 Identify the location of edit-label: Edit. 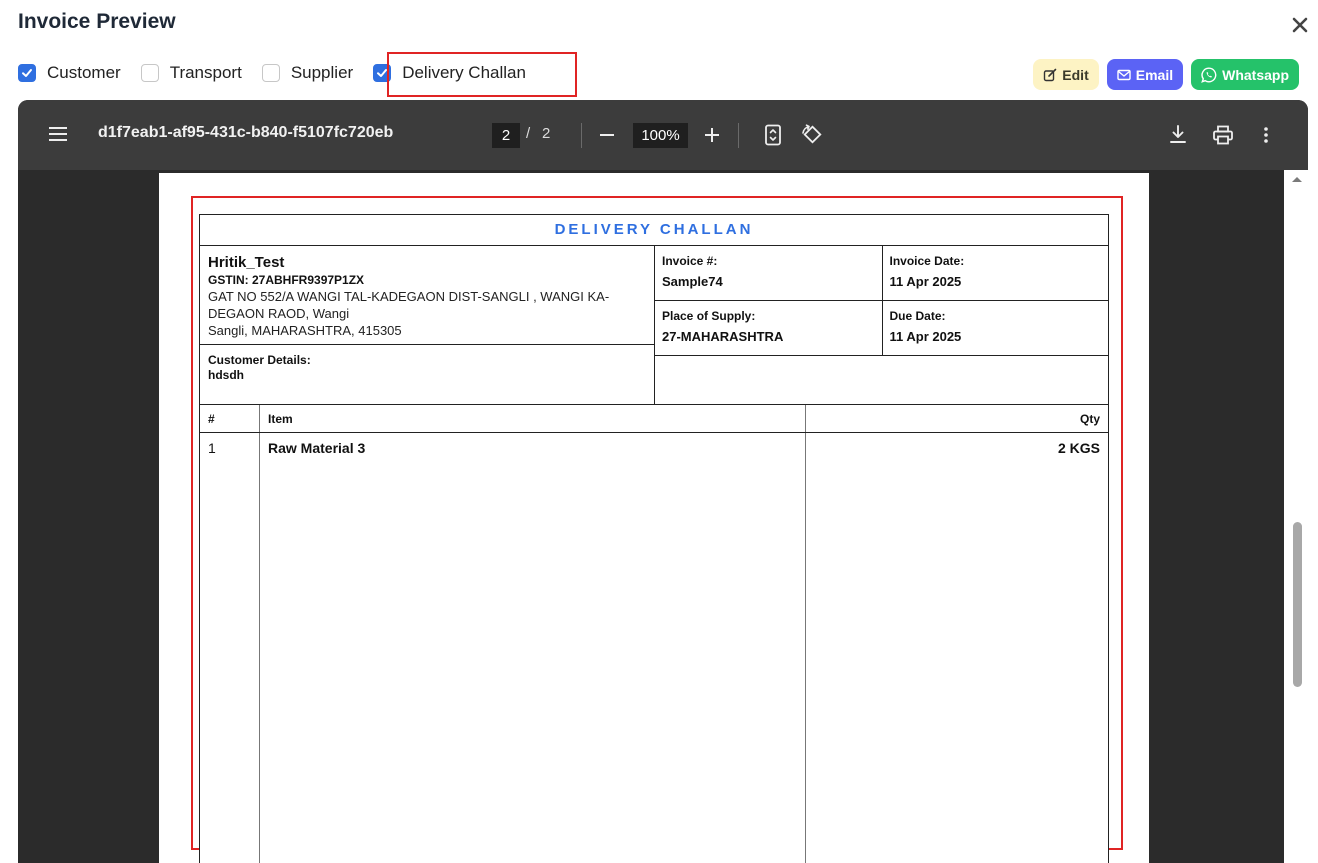
(1075, 74).